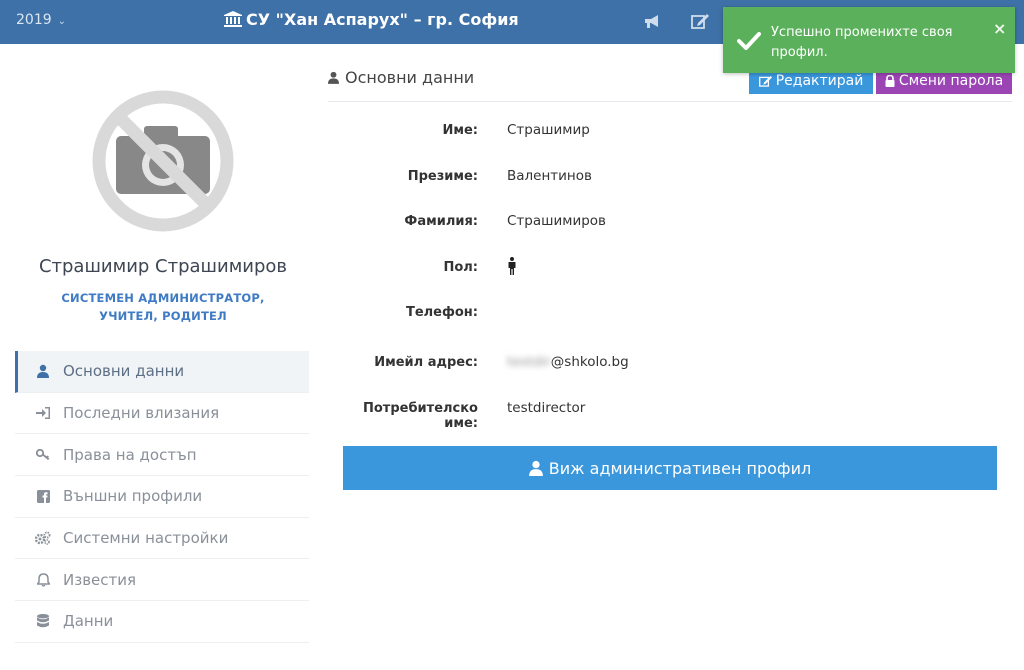  What do you see at coordinates (146, 538) in the screenshot?
I see `menu-item-label: Системни настройки` at bounding box center [146, 538].